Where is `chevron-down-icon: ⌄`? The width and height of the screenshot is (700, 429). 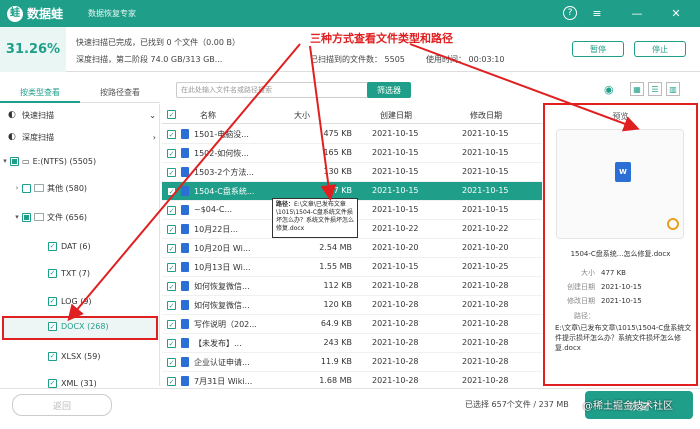
chevron-down-icon: ⌄ is located at coordinates (152, 115).